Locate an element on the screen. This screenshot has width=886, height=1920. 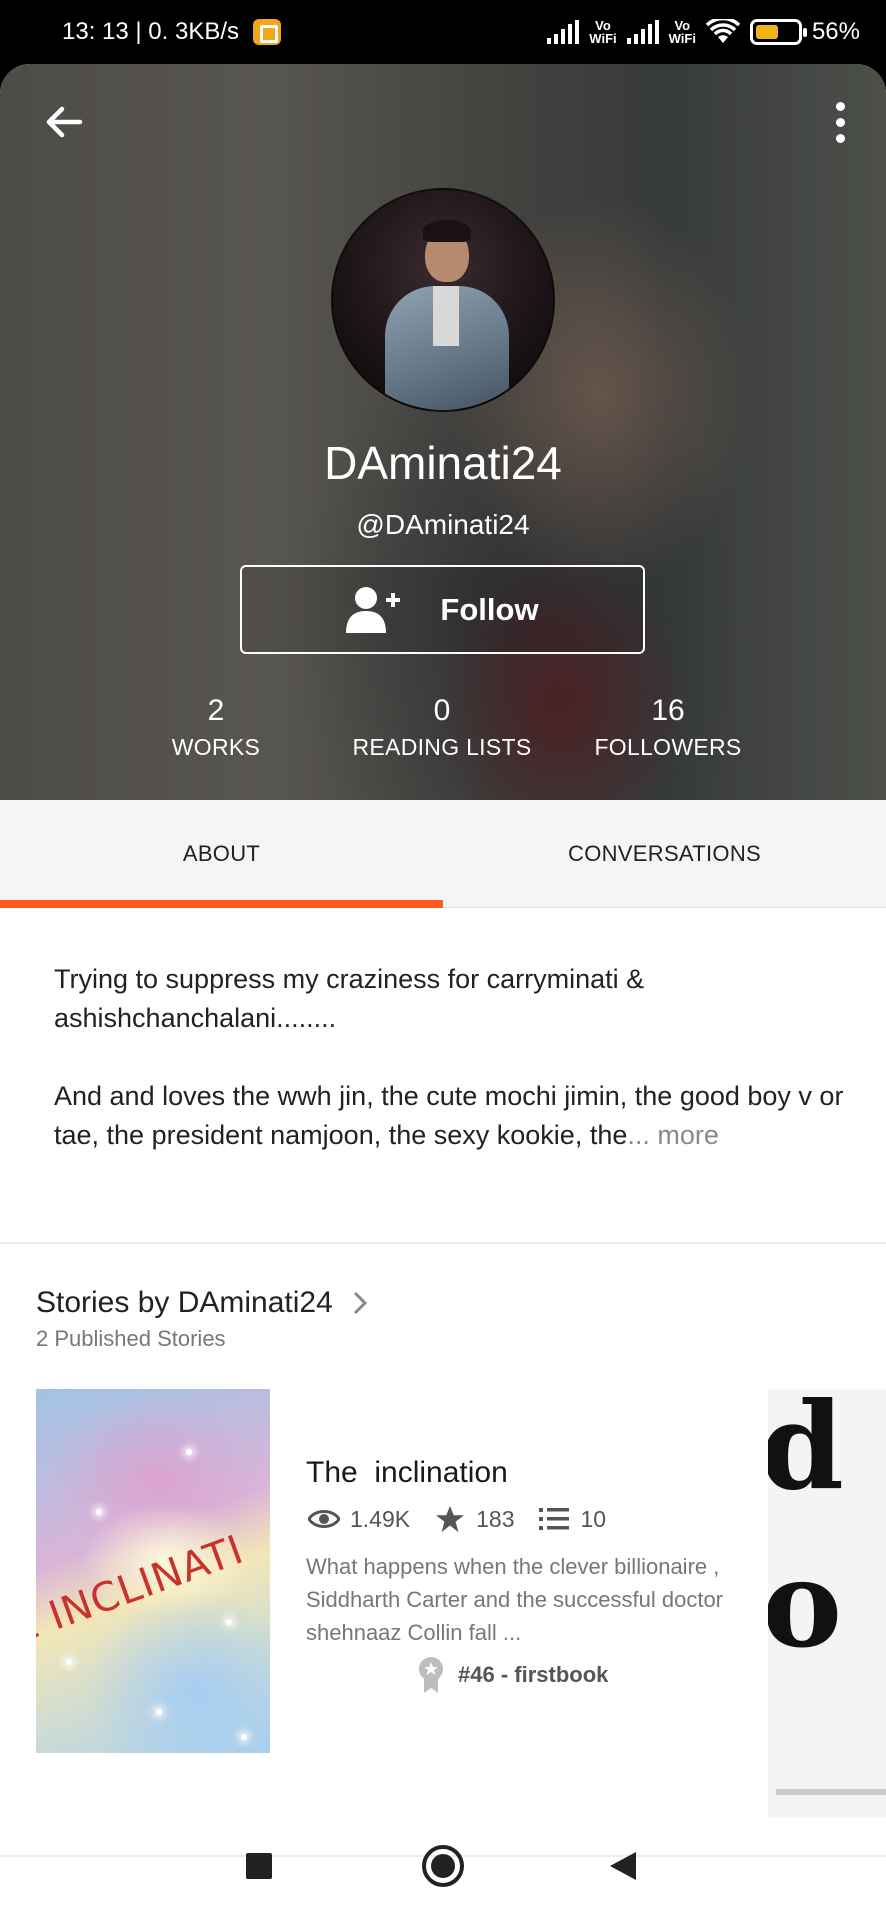
story-parts: 10 is located at coordinates (593, 1518).